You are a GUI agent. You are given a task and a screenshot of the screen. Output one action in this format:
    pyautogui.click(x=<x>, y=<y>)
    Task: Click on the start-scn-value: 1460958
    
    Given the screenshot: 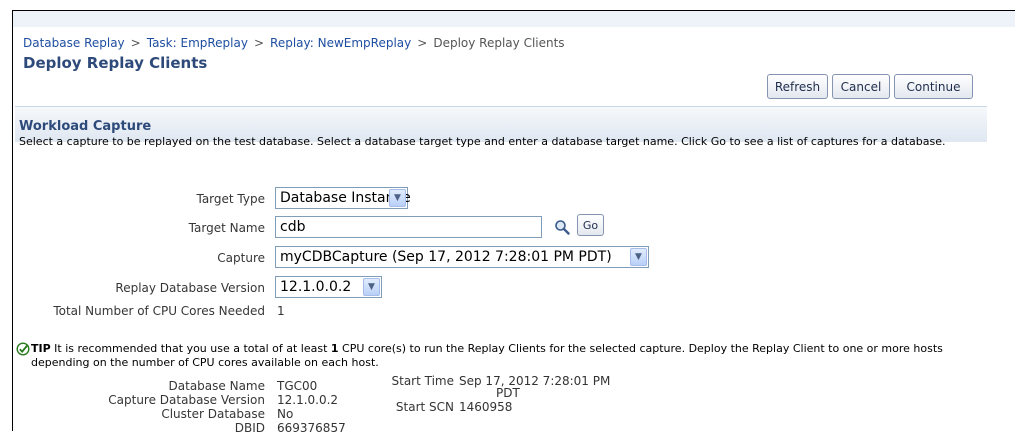 What is the action you would take?
    pyautogui.click(x=486, y=407)
    